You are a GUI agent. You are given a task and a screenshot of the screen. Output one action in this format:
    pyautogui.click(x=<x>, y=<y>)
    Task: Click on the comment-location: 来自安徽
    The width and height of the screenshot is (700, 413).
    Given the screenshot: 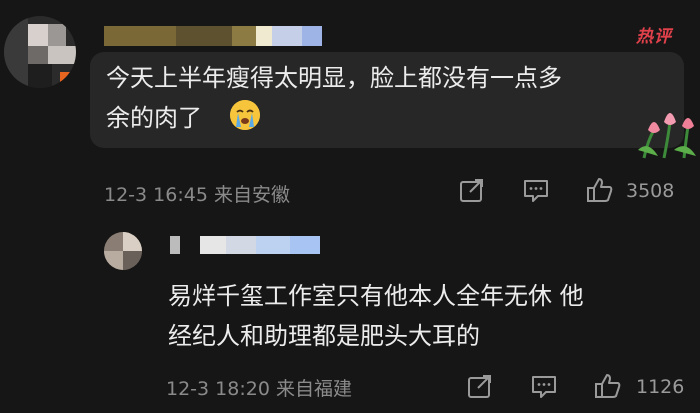 What is the action you would take?
    pyautogui.click(x=251, y=195)
    